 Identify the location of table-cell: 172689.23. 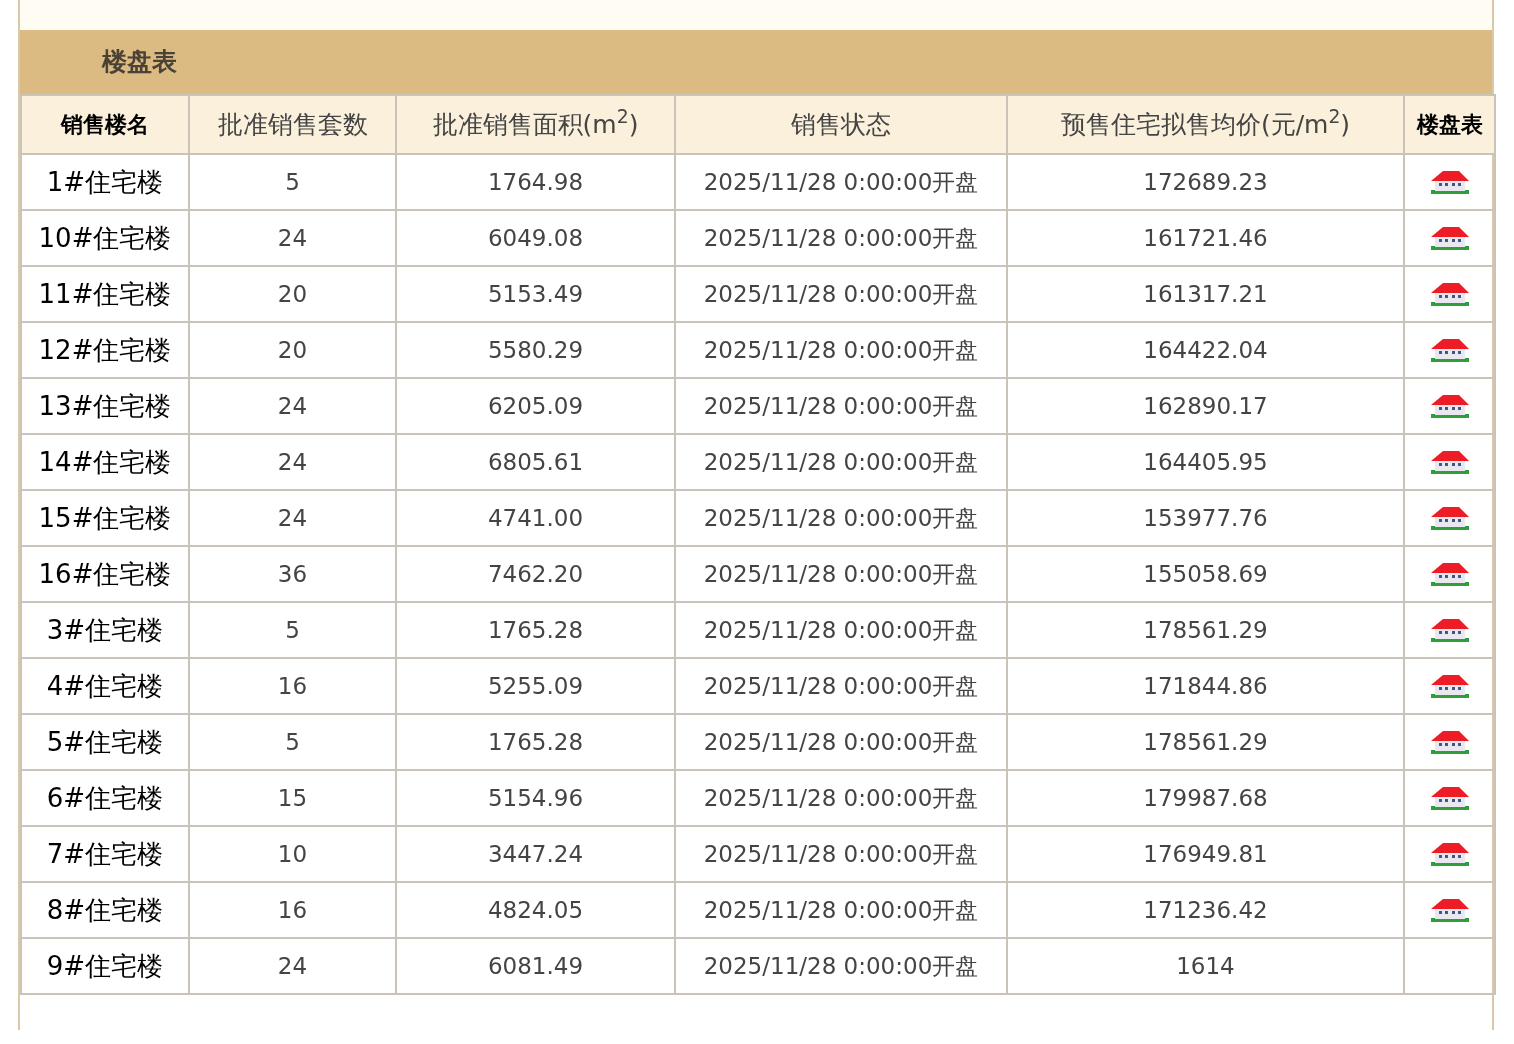
(1205, 182).